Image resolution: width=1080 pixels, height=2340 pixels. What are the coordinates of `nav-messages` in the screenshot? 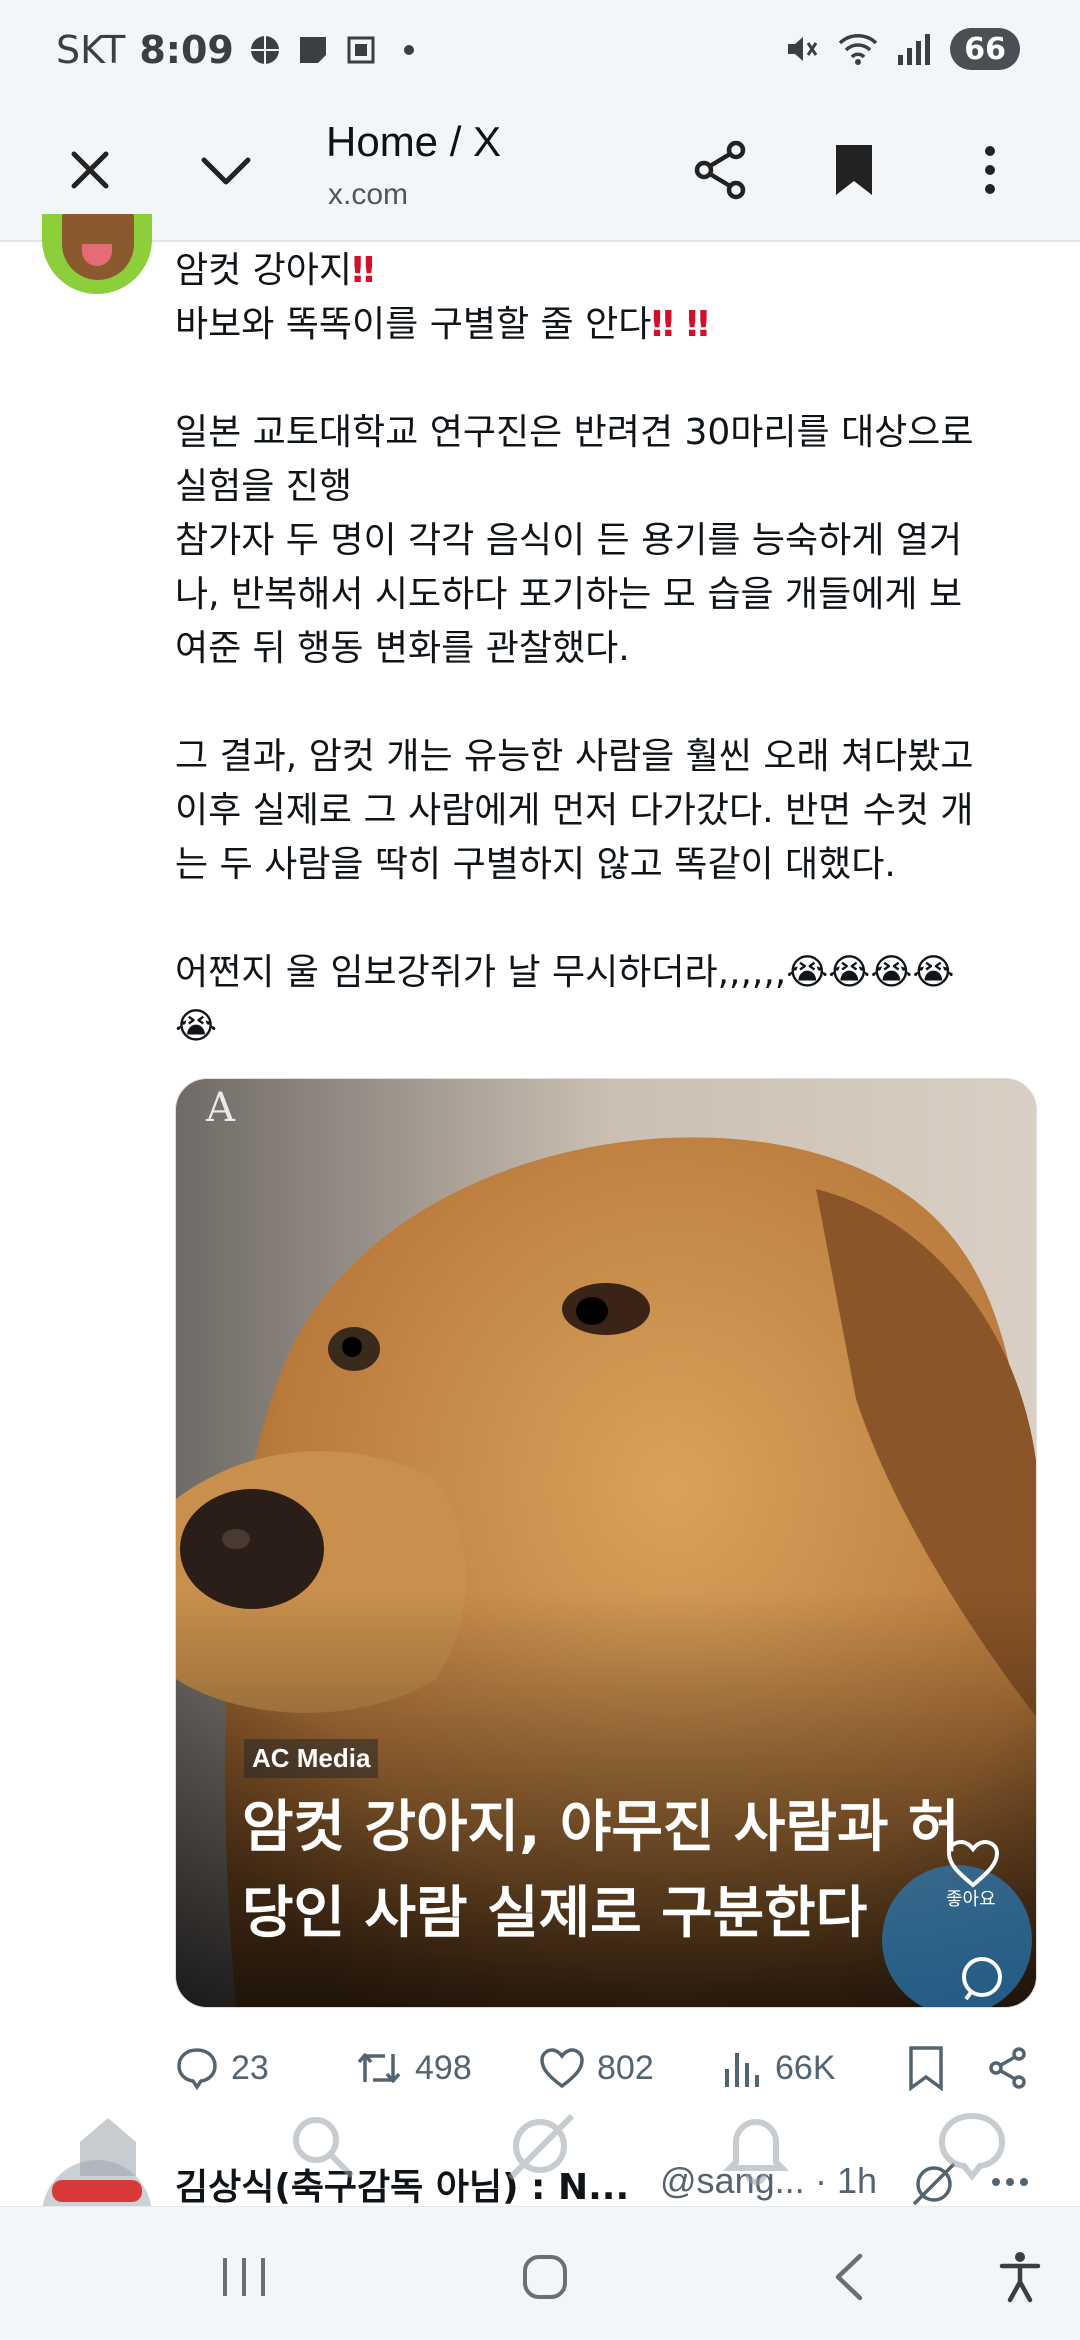 It's located at (972, 2146).